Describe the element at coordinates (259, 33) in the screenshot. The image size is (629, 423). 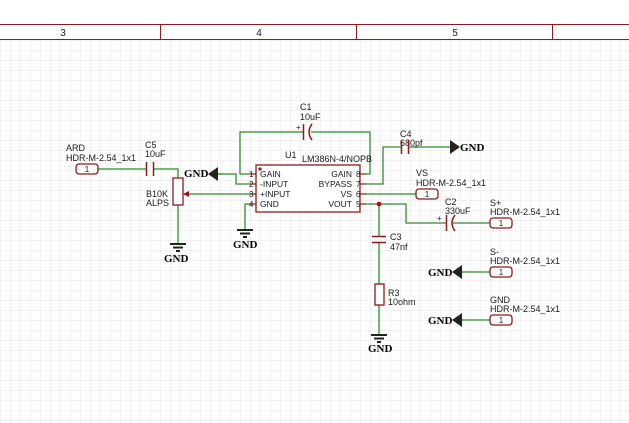
I see `ruler-label-4: 4` at that location.